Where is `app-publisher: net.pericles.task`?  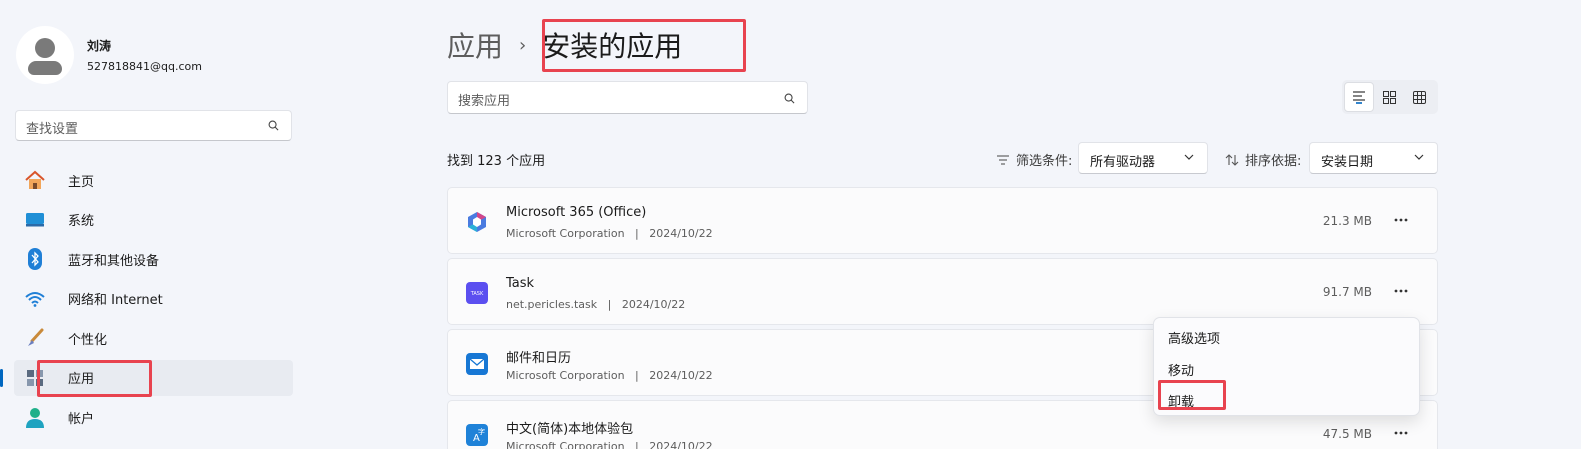 app-publisher: net.pericles.task is located at coordinates (552, 304).